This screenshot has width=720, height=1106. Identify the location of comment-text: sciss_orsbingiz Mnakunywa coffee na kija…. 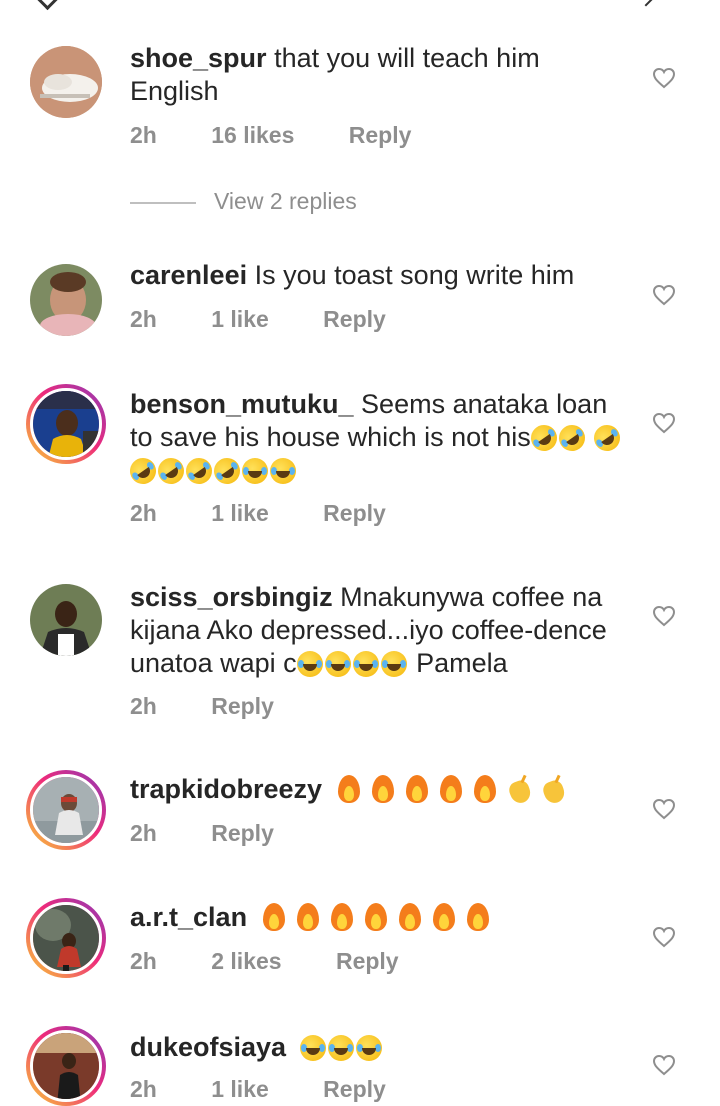
(380, 630).